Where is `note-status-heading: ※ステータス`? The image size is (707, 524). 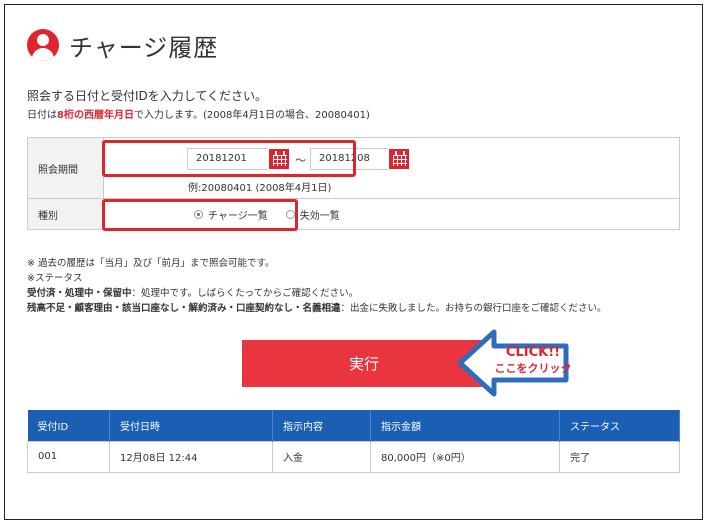 note-status-heading: ※ステータス is located at coordinates (55, 278).